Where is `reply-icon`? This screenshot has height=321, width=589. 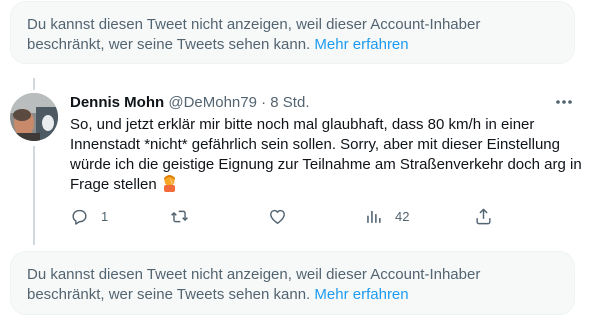 reply-icon is located at coordinates (79, 217).